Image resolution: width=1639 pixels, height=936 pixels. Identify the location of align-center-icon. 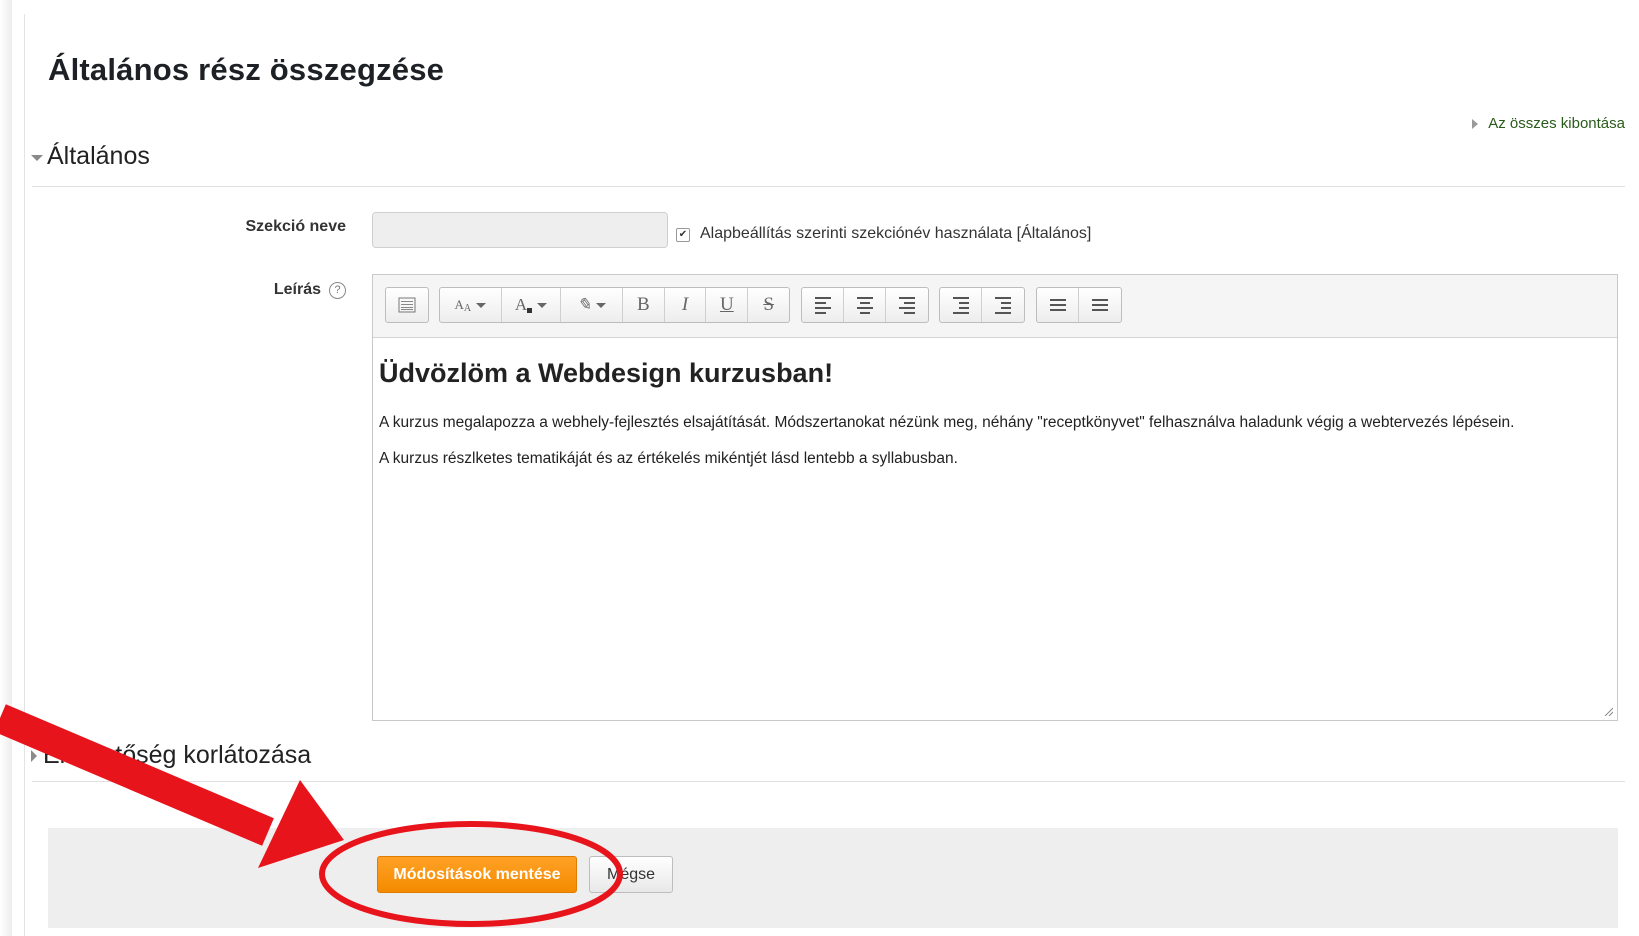
(865, 305).